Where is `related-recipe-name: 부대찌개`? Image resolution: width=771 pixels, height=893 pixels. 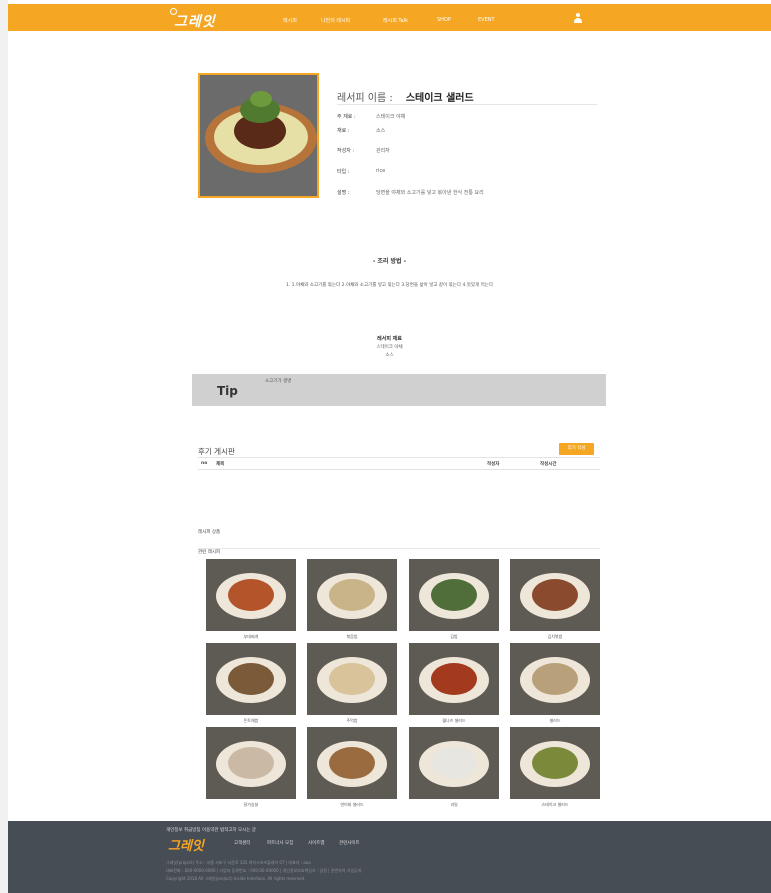 related-recipe-name: 부대찌개 is located at coordinates (251, 637).